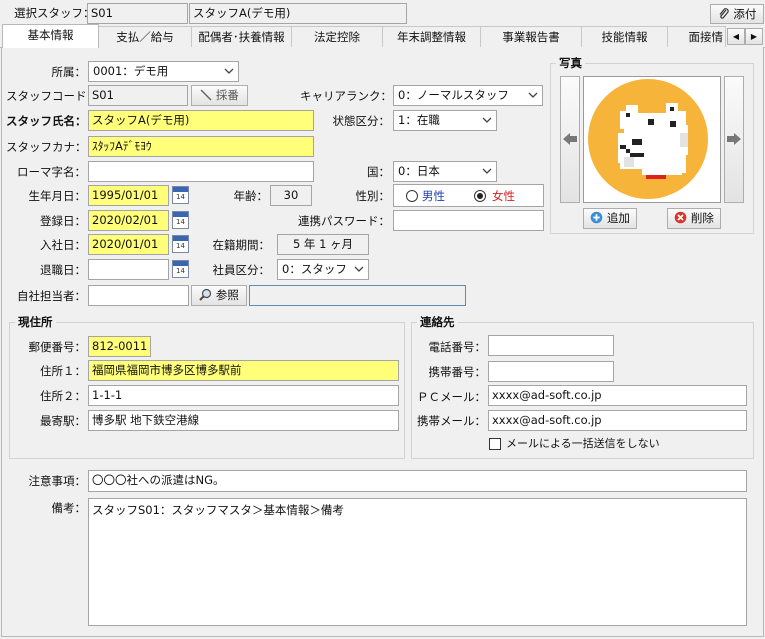  I want to click on tab-skills: 技能情報, so click(625, 36).